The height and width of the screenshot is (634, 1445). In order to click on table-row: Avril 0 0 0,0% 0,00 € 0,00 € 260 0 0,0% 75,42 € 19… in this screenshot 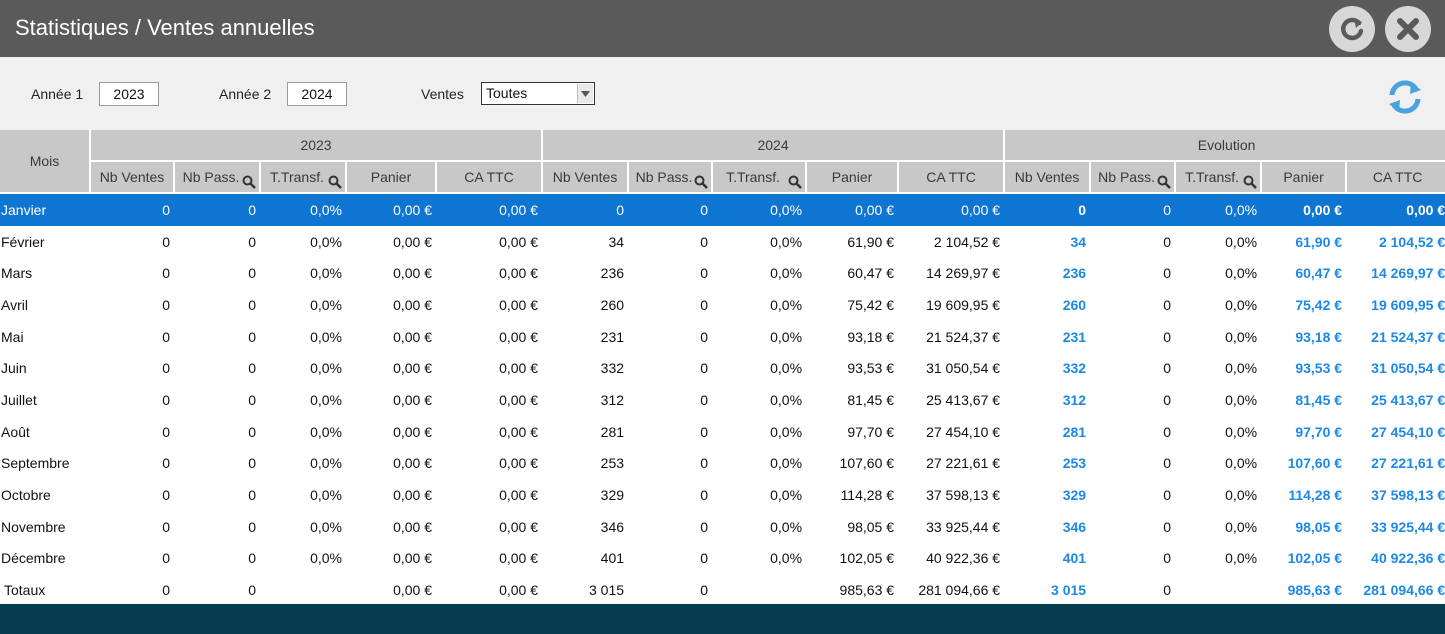, I will do `click(722, 305)`.